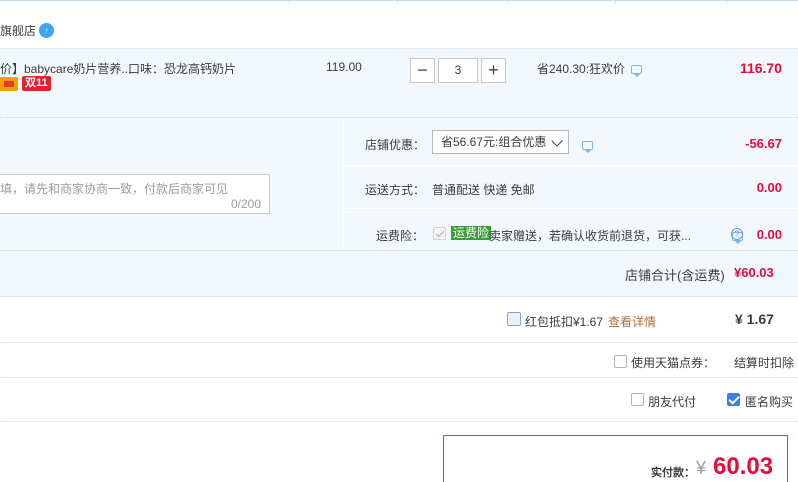 The image size is (798, 482). Describe the element at coordinates (764, 363) in the screenshot. I see `tmall-points-note: 结算时扣除` at that location.